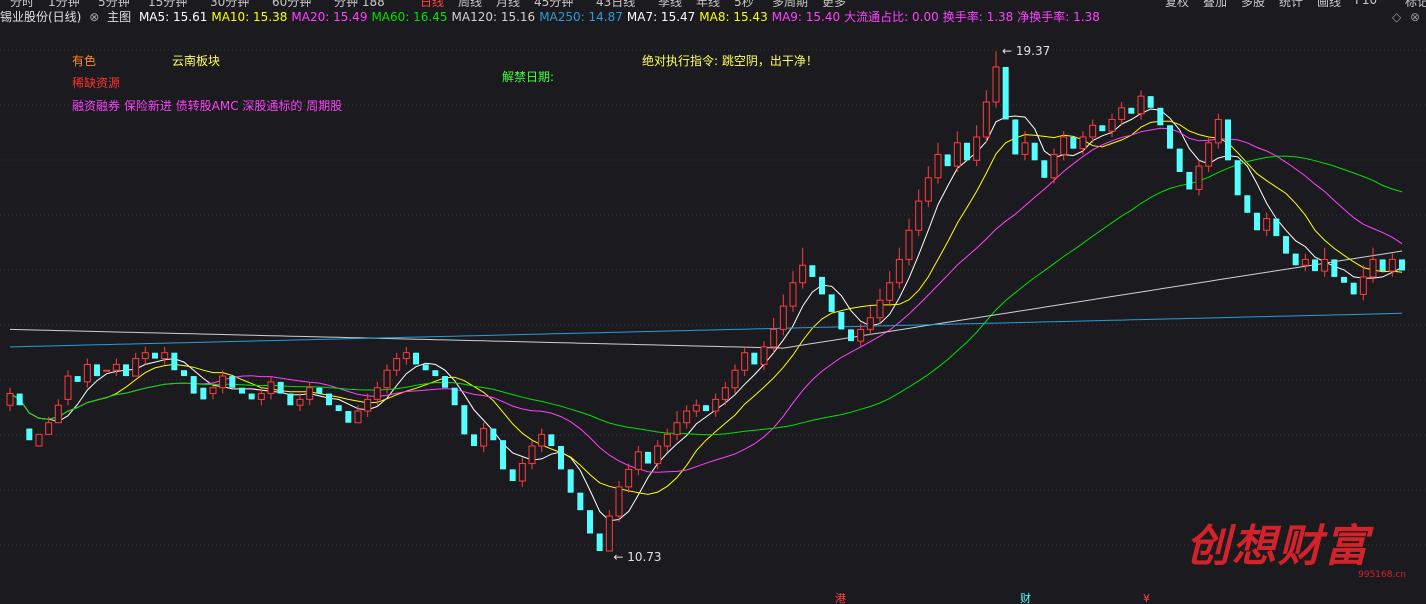 This screenshot has width=1426, height=604. I want to click on low-price-label: ← 10.73, so click(637, 557).